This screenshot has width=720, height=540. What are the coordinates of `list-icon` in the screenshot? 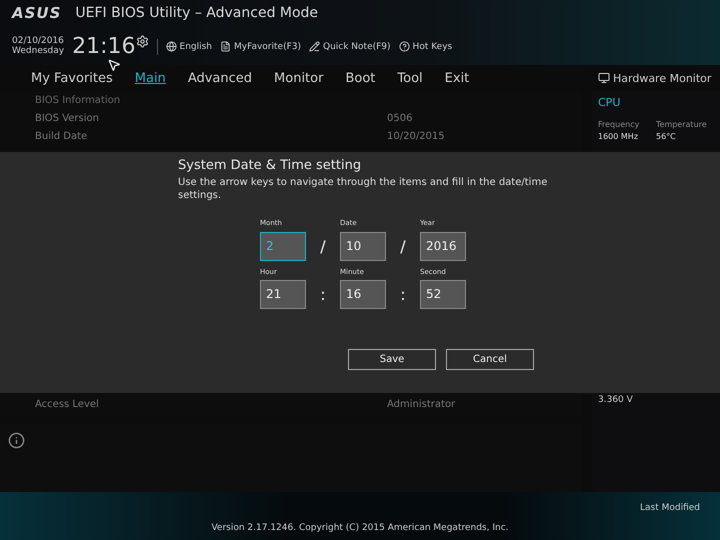 It's located at (226, 46).